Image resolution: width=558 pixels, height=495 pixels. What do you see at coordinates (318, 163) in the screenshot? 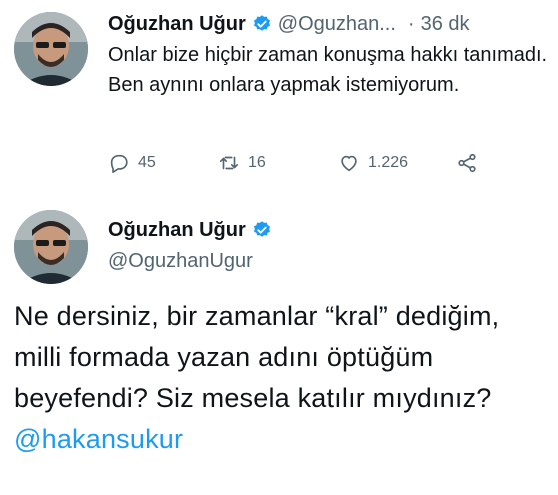
I see `tweet-actions: 45 16 1.226` at bounding box center [318, 163].